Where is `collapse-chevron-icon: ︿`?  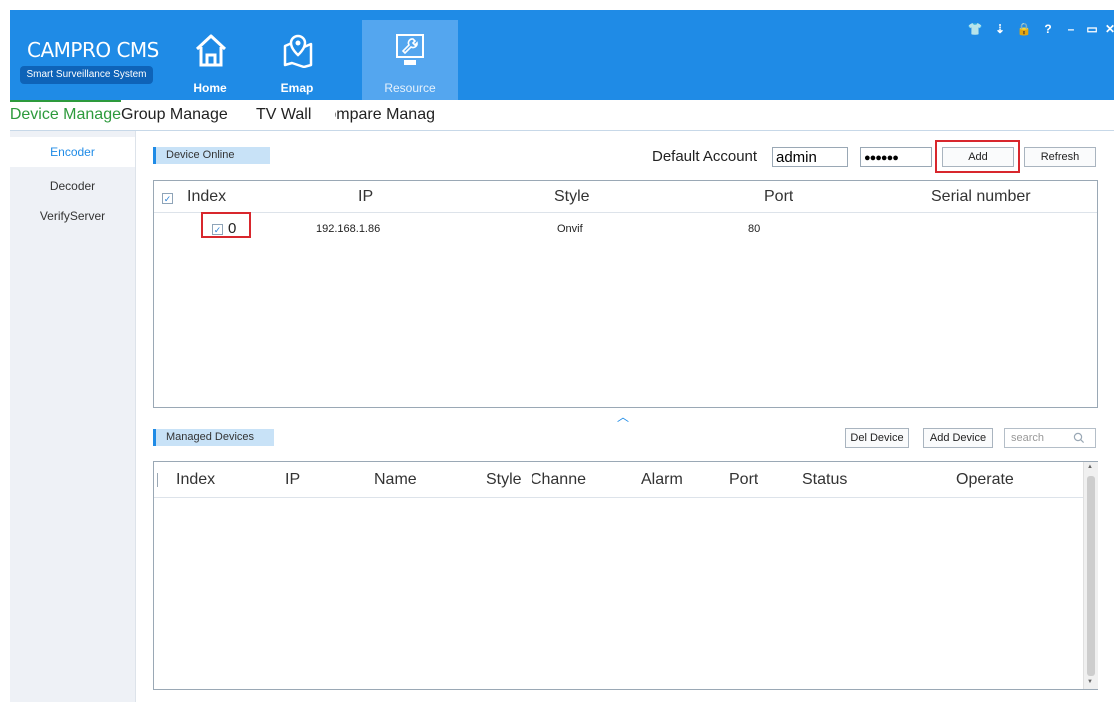
collapse-chevron-icon: ︿ is located at coordinates (623, 416).